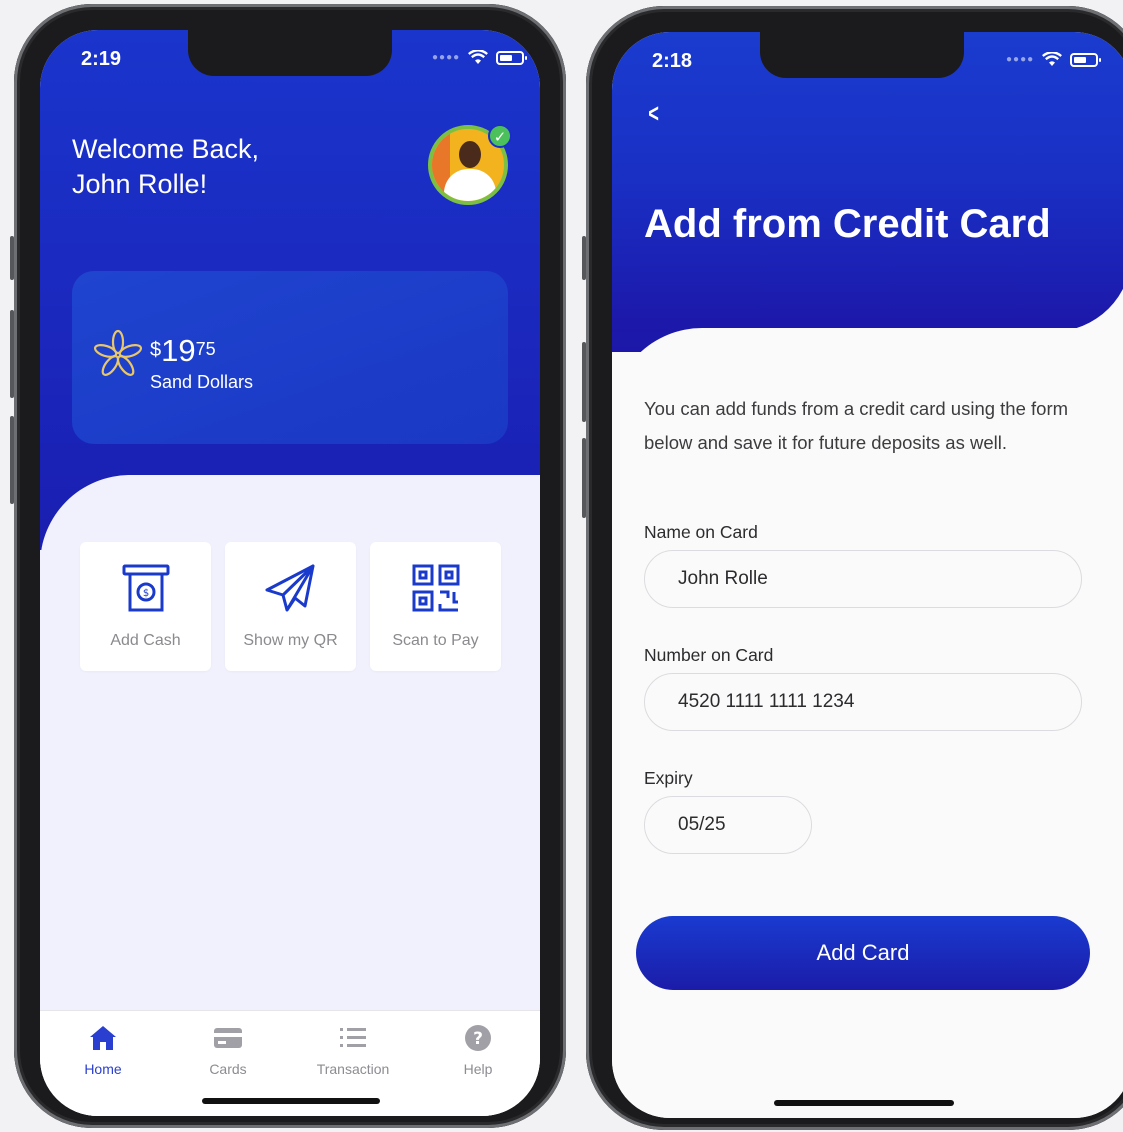 The height and width of the screenshot is (1132, 1123). What do you see at coordinates (205, 349) in the screenshot?
I see `balance-cents: 75` at bounding box center [205, 349].